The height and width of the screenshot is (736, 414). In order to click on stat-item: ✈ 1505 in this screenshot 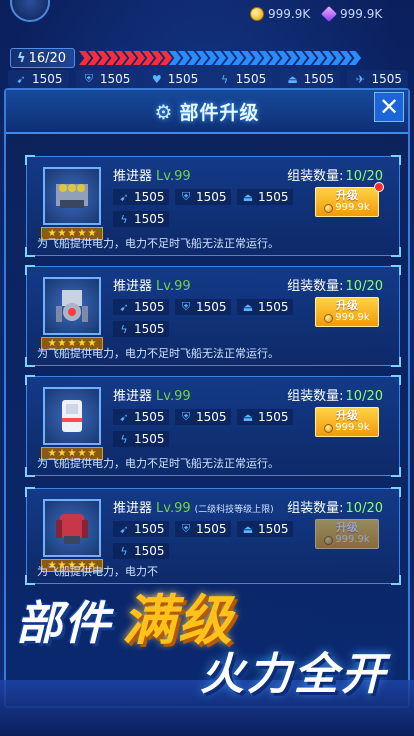, I will do `click(377, 79)`.